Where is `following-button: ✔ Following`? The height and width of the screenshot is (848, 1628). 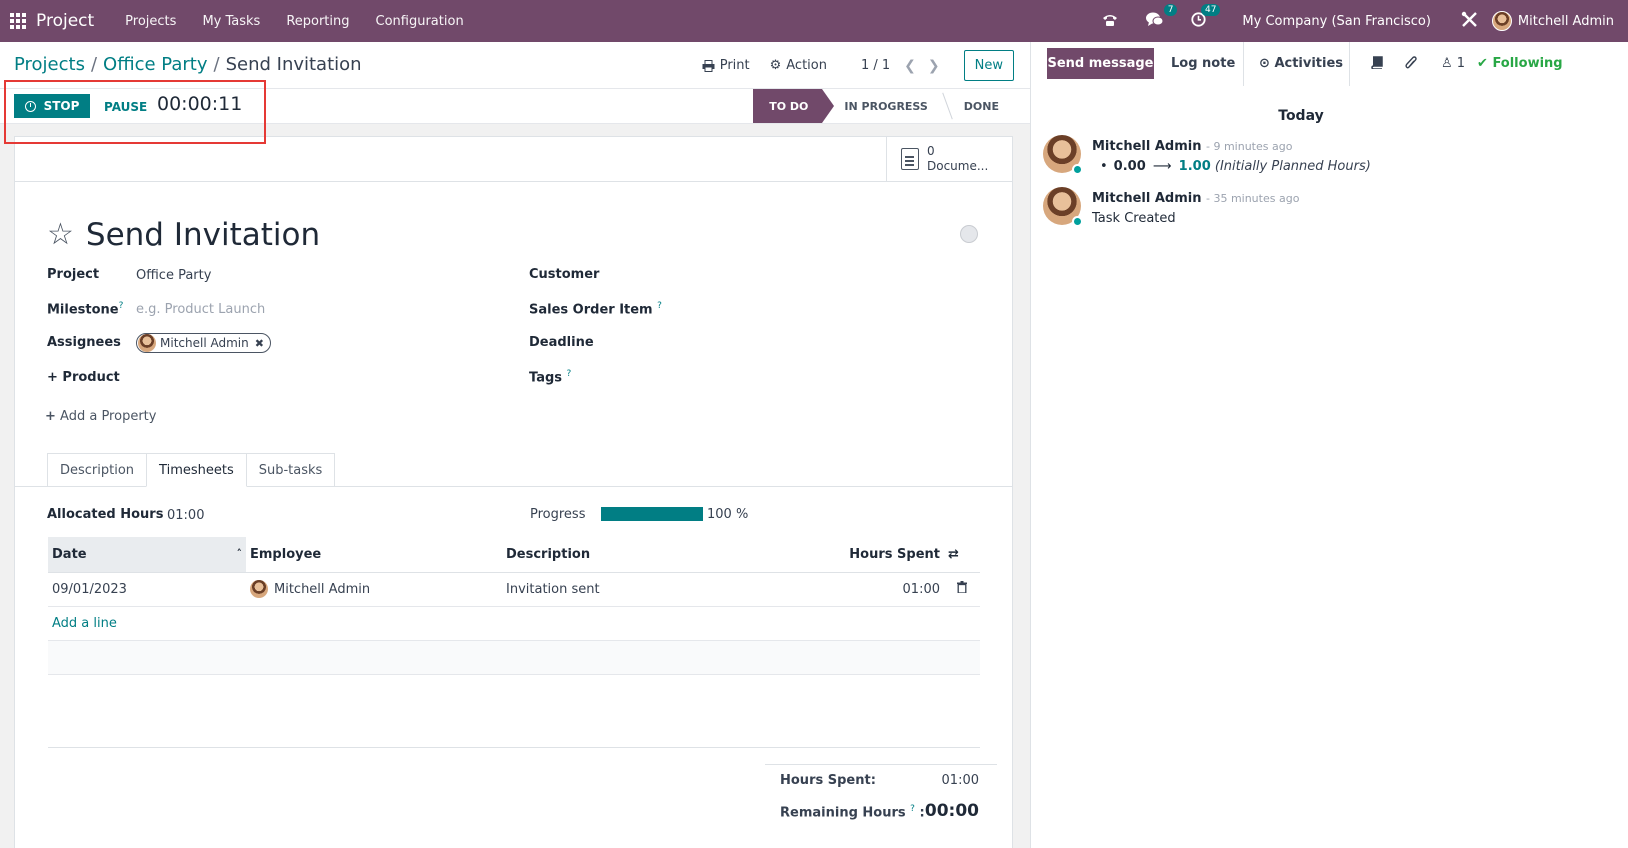 following-button: ✔ Following is located at coordinates (1520, 63).